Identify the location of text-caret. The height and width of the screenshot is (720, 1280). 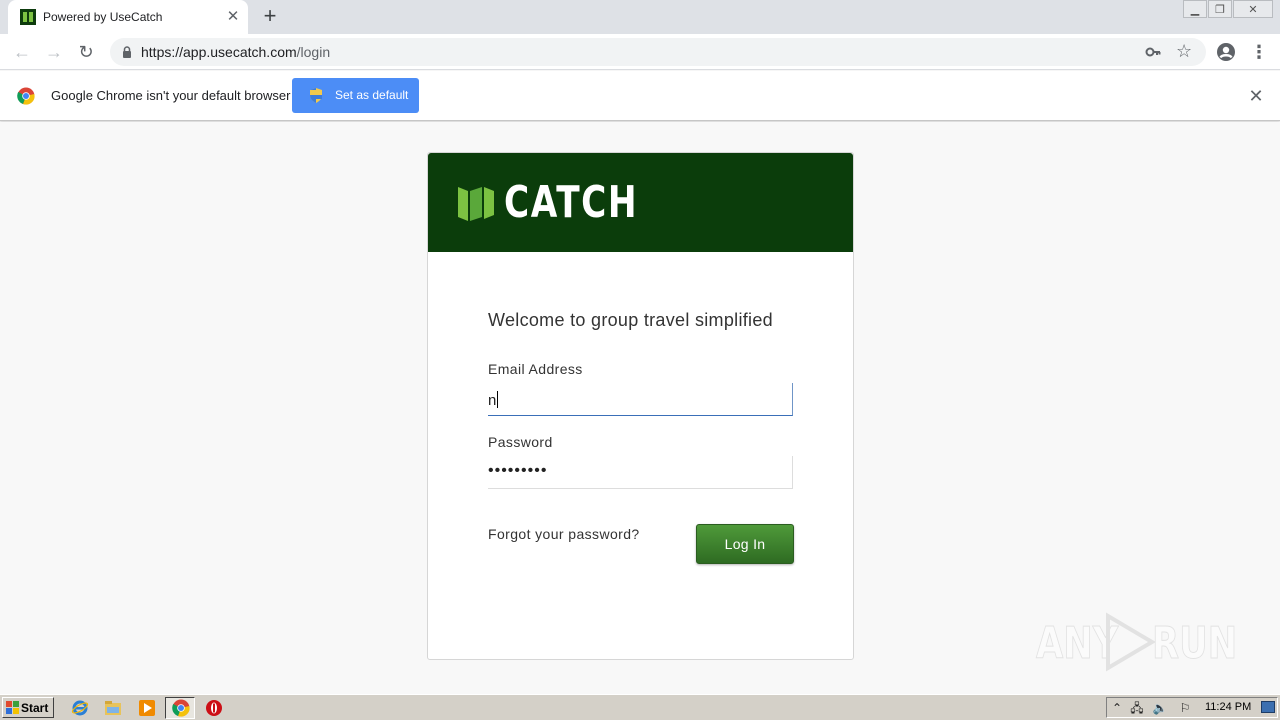
(498, 399).